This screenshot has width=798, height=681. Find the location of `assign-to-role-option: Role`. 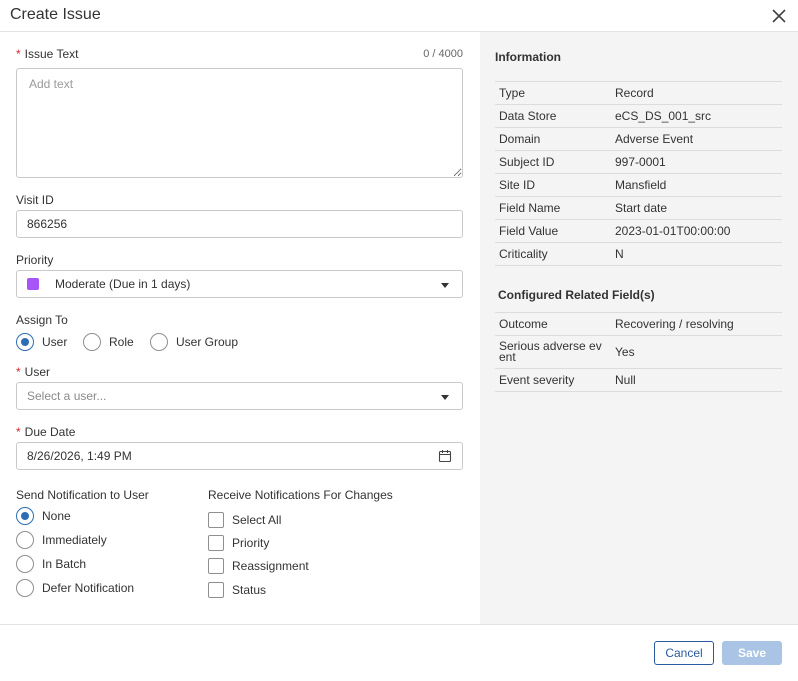

assign-to-role-option: Role is located at coordinates (108, 342).